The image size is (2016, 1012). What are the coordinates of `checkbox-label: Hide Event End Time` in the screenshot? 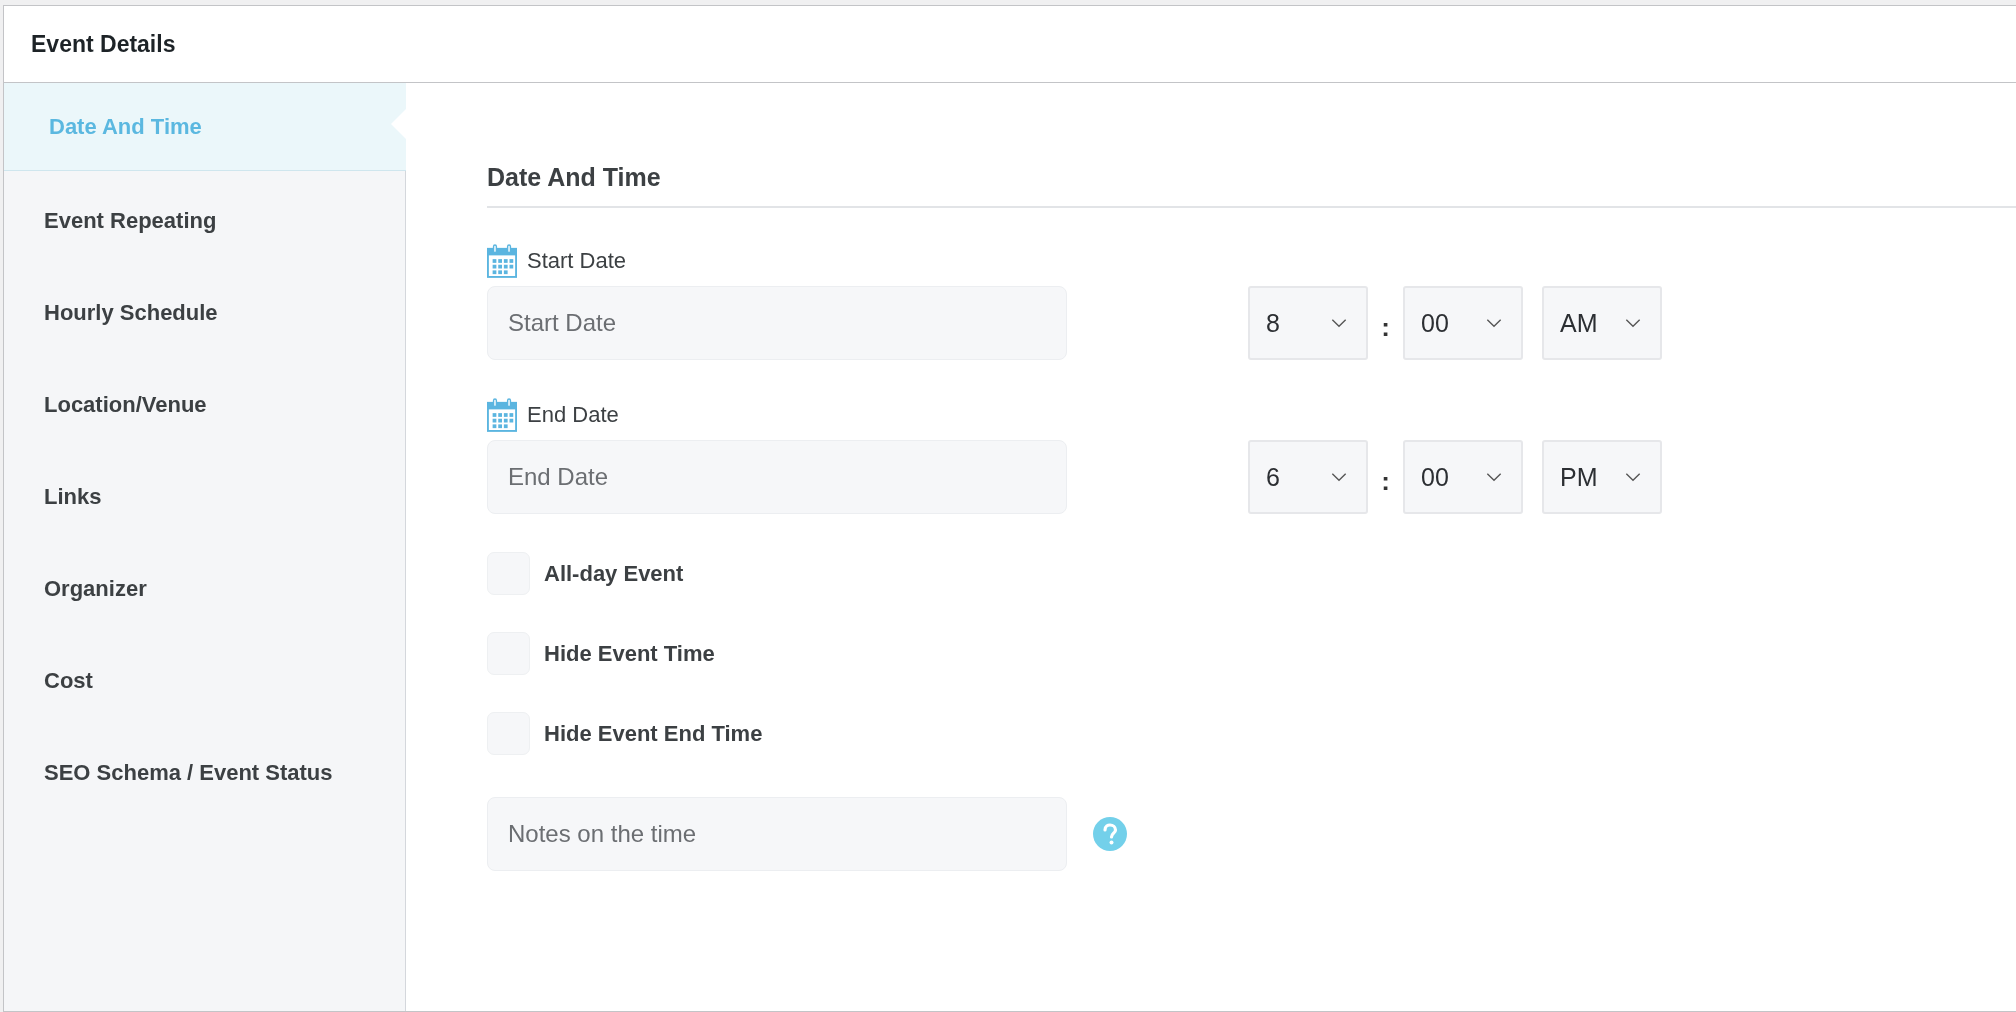 It's located at (653, 733).